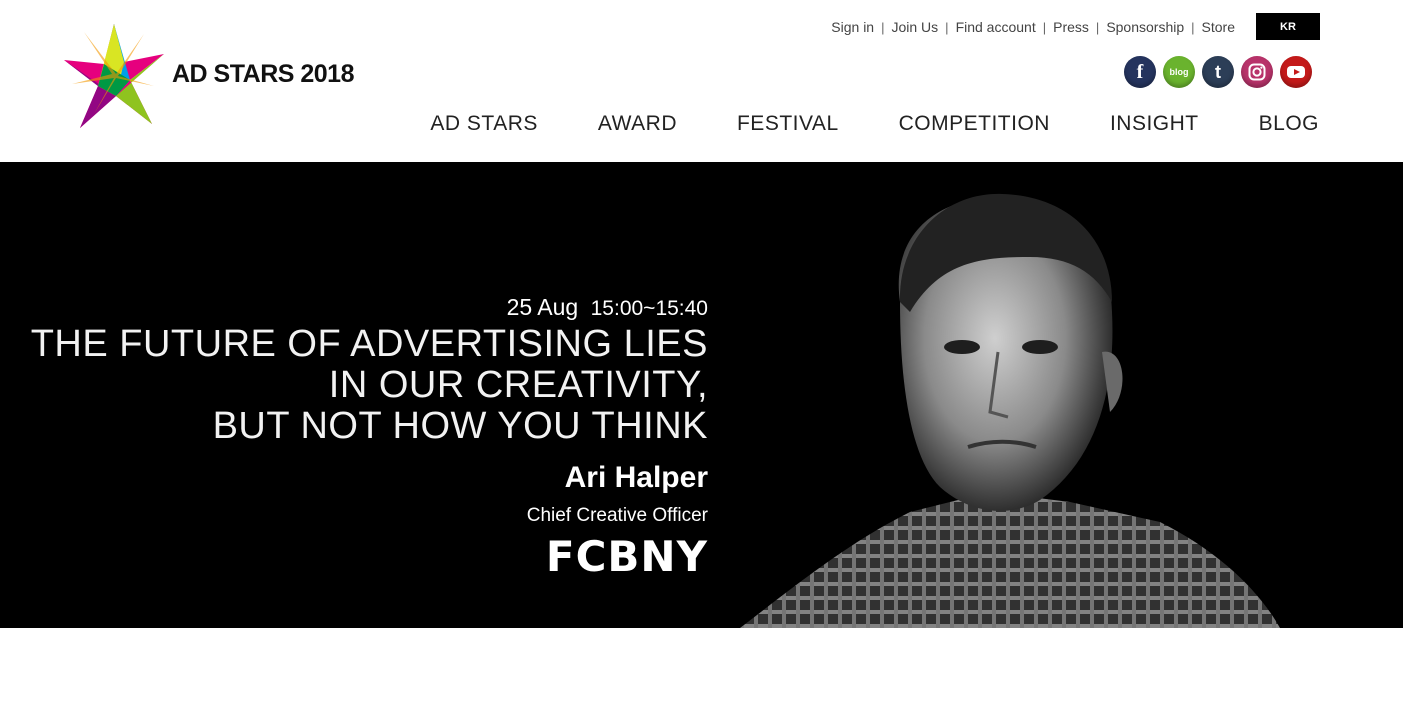 The width and height of the screenshot is (1403, 705). I want to click on tumblr-icon: t, so click(1218, 72).